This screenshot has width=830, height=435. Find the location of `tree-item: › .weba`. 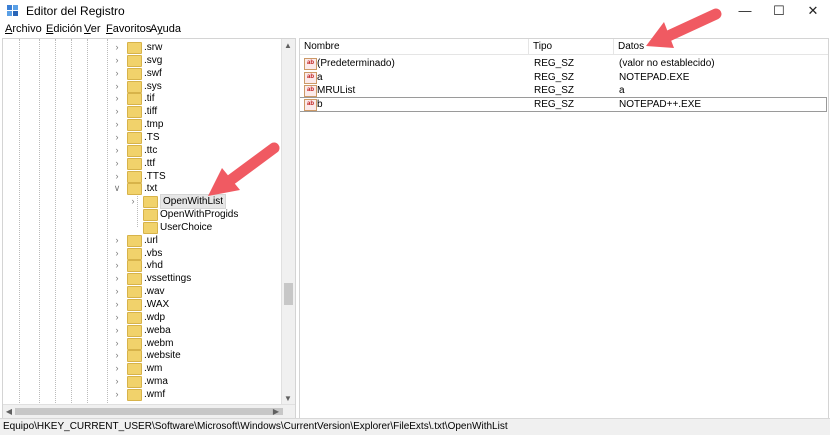

tree-item: › .weba is located at coordinates (142, 330).